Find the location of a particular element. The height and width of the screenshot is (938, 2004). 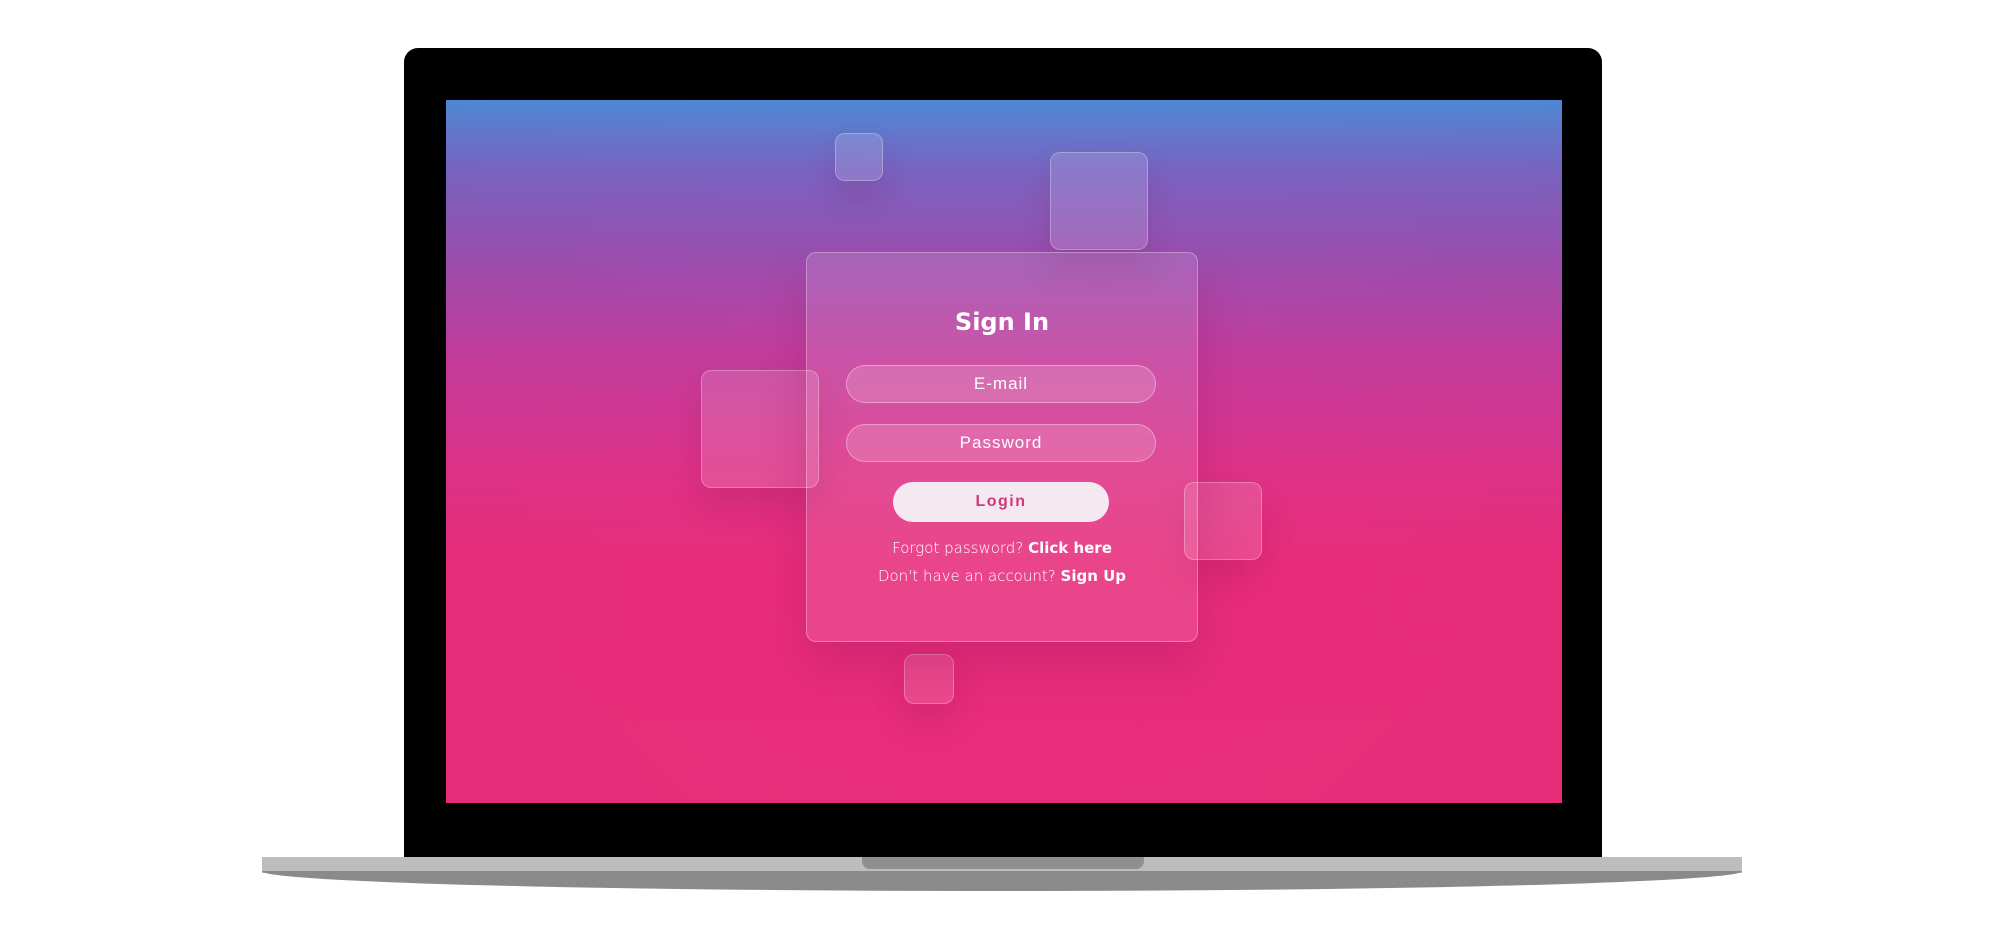

sign-up-line: Don't have an account? Sign Up is located at coordinates (1002, 576).